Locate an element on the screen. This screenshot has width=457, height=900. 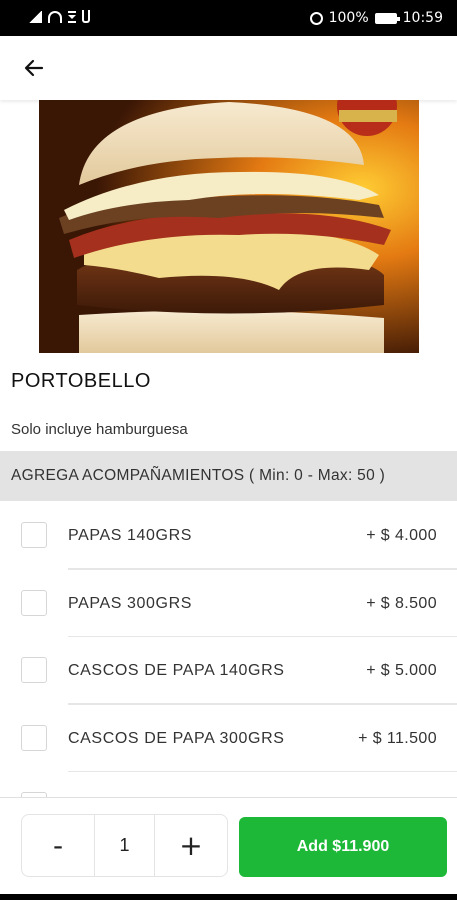
status-icons-right: 100% 10:59 is located at coordinates (376, 18).